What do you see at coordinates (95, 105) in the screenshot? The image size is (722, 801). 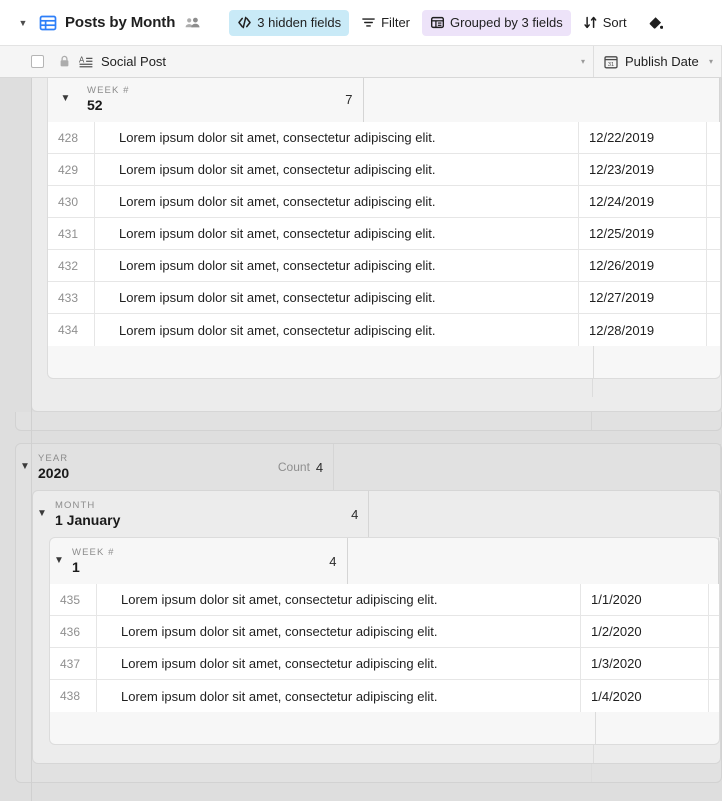 I see `group-value: 52` at bounding box center [95, 105].